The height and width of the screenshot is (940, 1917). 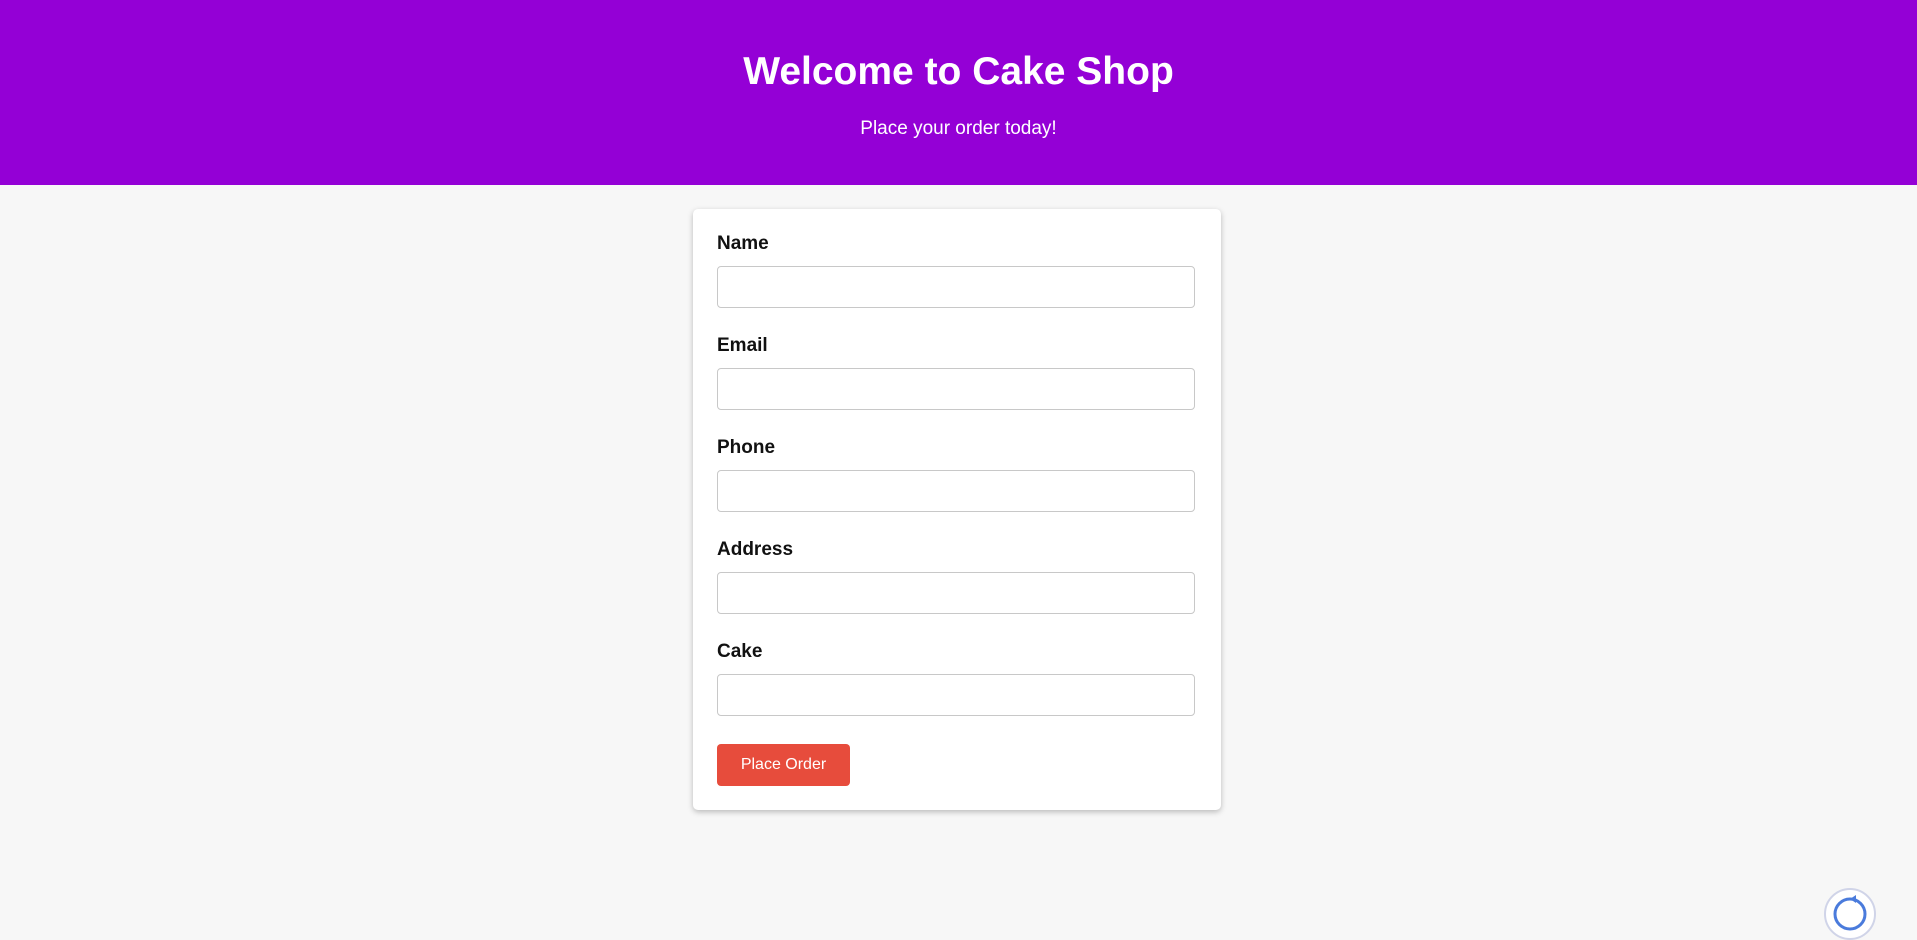 I want to click on phone-label: Phone, so click(x=746, y=447).